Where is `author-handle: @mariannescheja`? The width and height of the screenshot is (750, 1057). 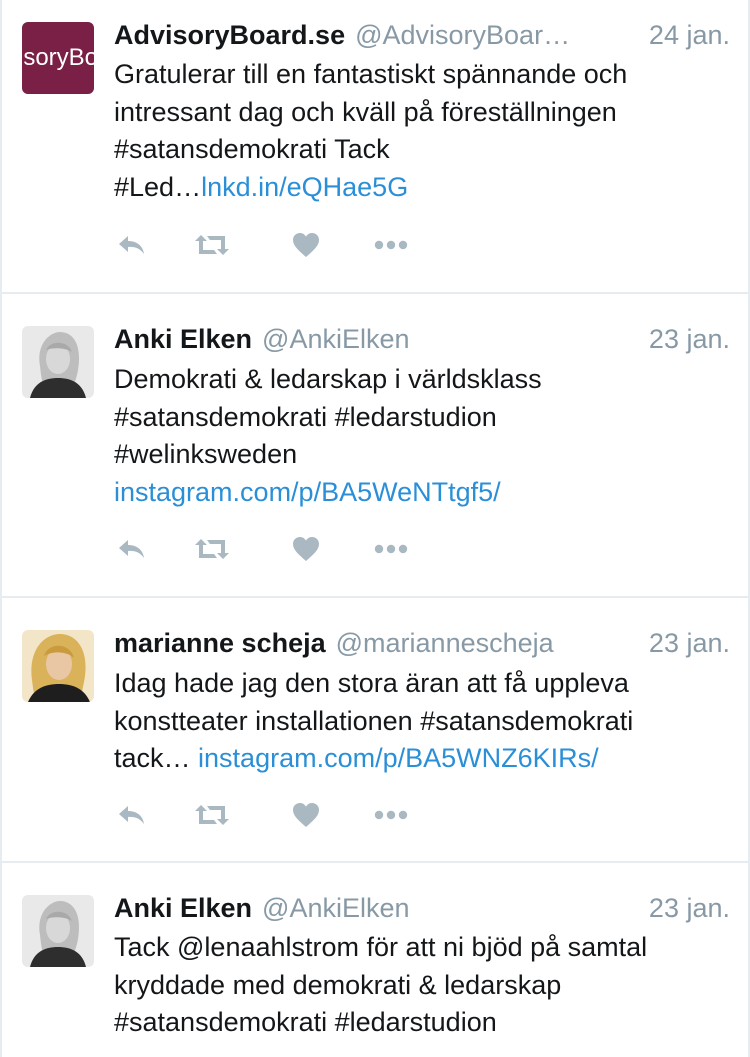 author-handle: @mariannescheja is located at coordinates (445, 643).